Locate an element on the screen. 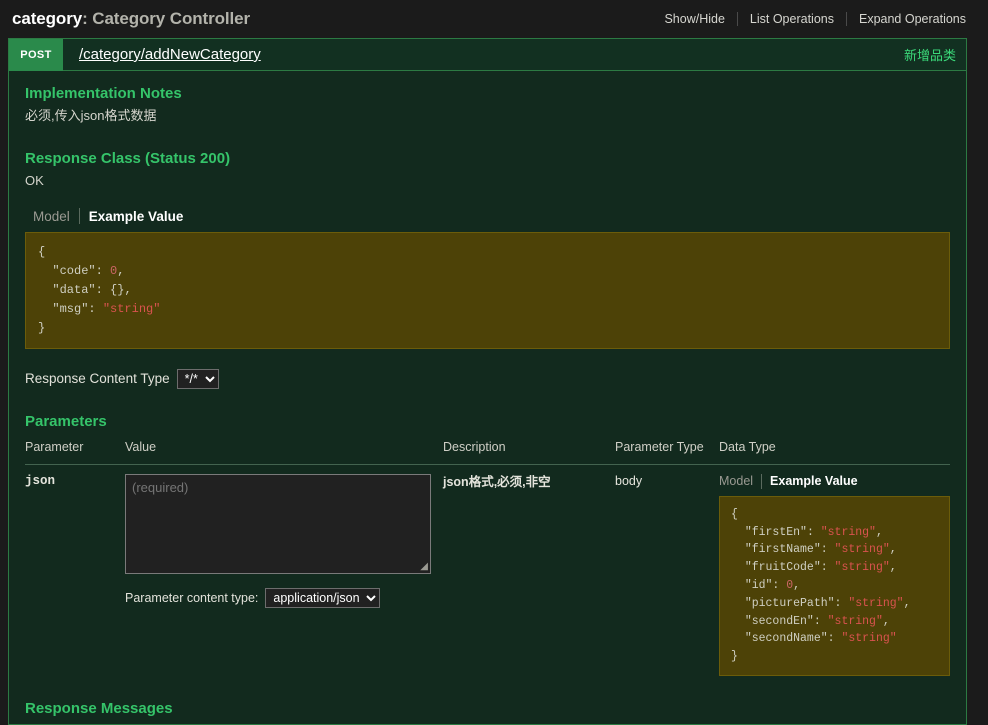 The width and height of the screenshot is (988, 725). json-value-textarea is located at coordinates (278, 523).